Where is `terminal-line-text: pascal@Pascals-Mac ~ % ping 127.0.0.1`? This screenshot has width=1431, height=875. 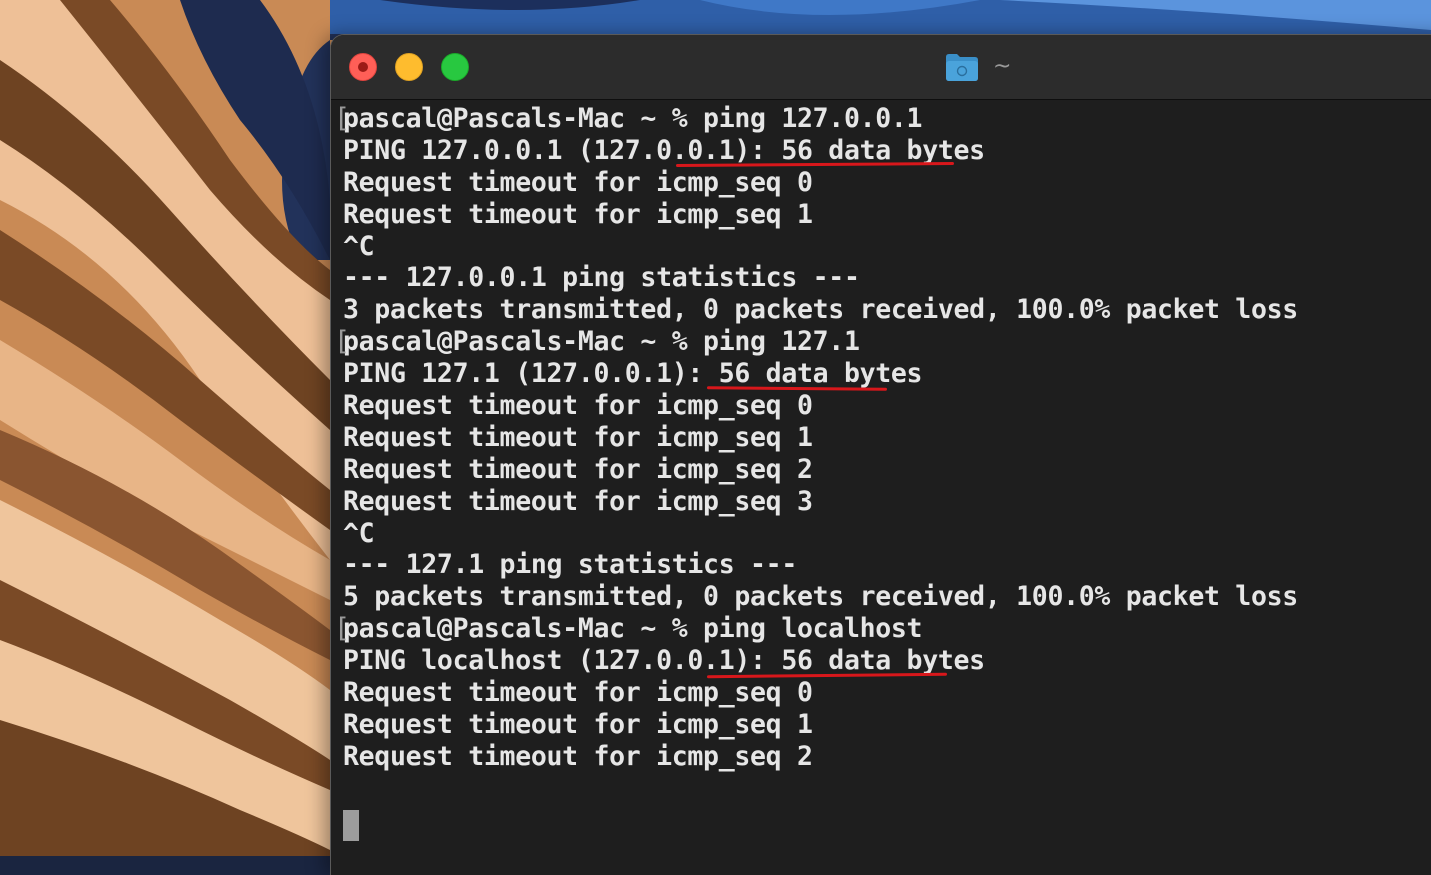 terminal-line-text: pascal@Pascals-Mac ~ % ping 127.0.0.1 is located at coordinates (633, 118).